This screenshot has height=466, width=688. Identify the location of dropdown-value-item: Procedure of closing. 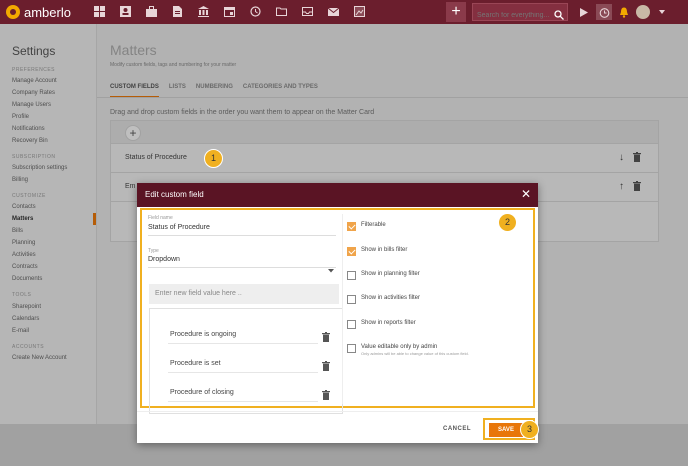
(243, 391).